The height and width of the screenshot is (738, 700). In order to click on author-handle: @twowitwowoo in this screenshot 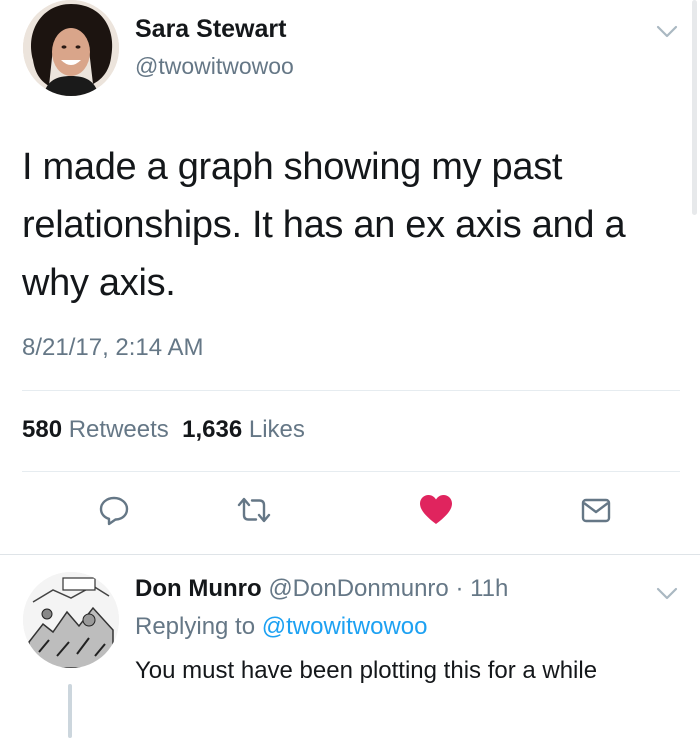, I will do `click(214, 66)`.